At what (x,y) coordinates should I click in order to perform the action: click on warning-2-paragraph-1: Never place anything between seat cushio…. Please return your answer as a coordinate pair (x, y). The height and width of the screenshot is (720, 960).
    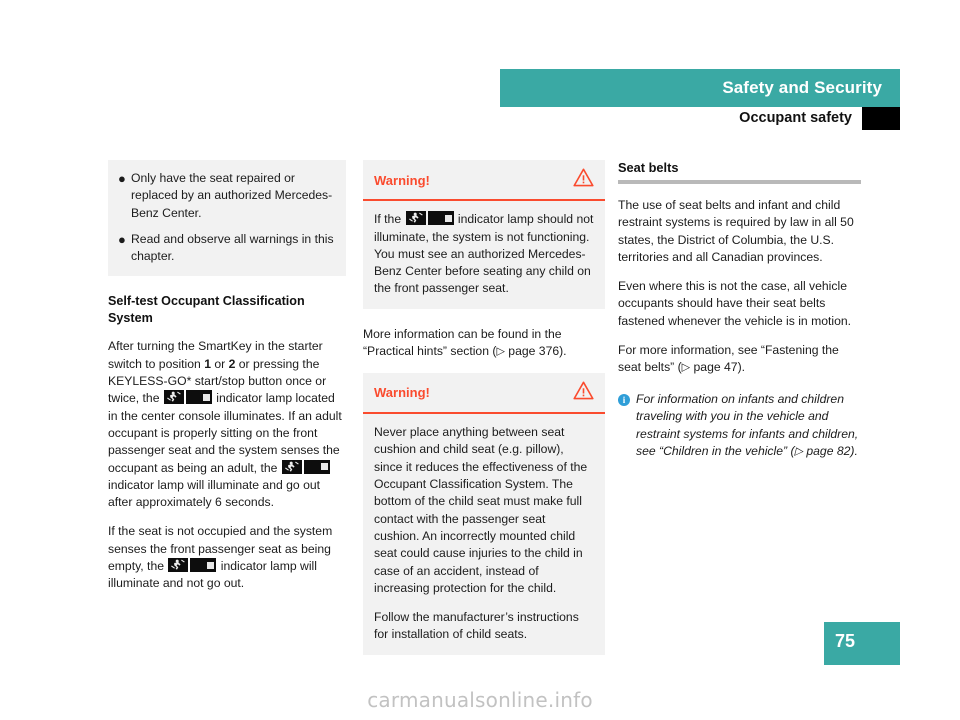
    Looking at the image, I should click on (481, 510).